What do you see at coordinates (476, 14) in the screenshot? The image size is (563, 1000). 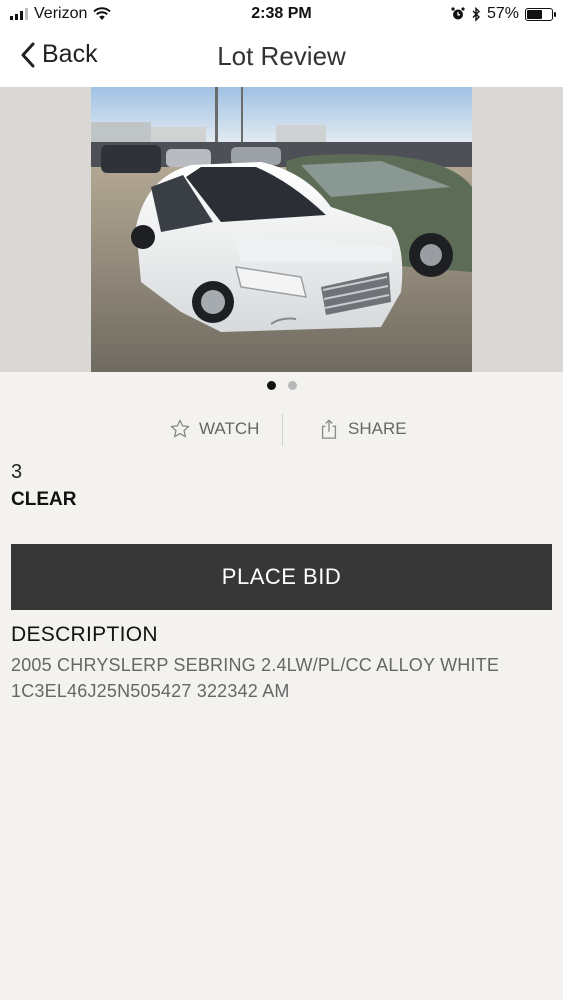 I see `bluetooth-icon` at bounding box center [476, 14].